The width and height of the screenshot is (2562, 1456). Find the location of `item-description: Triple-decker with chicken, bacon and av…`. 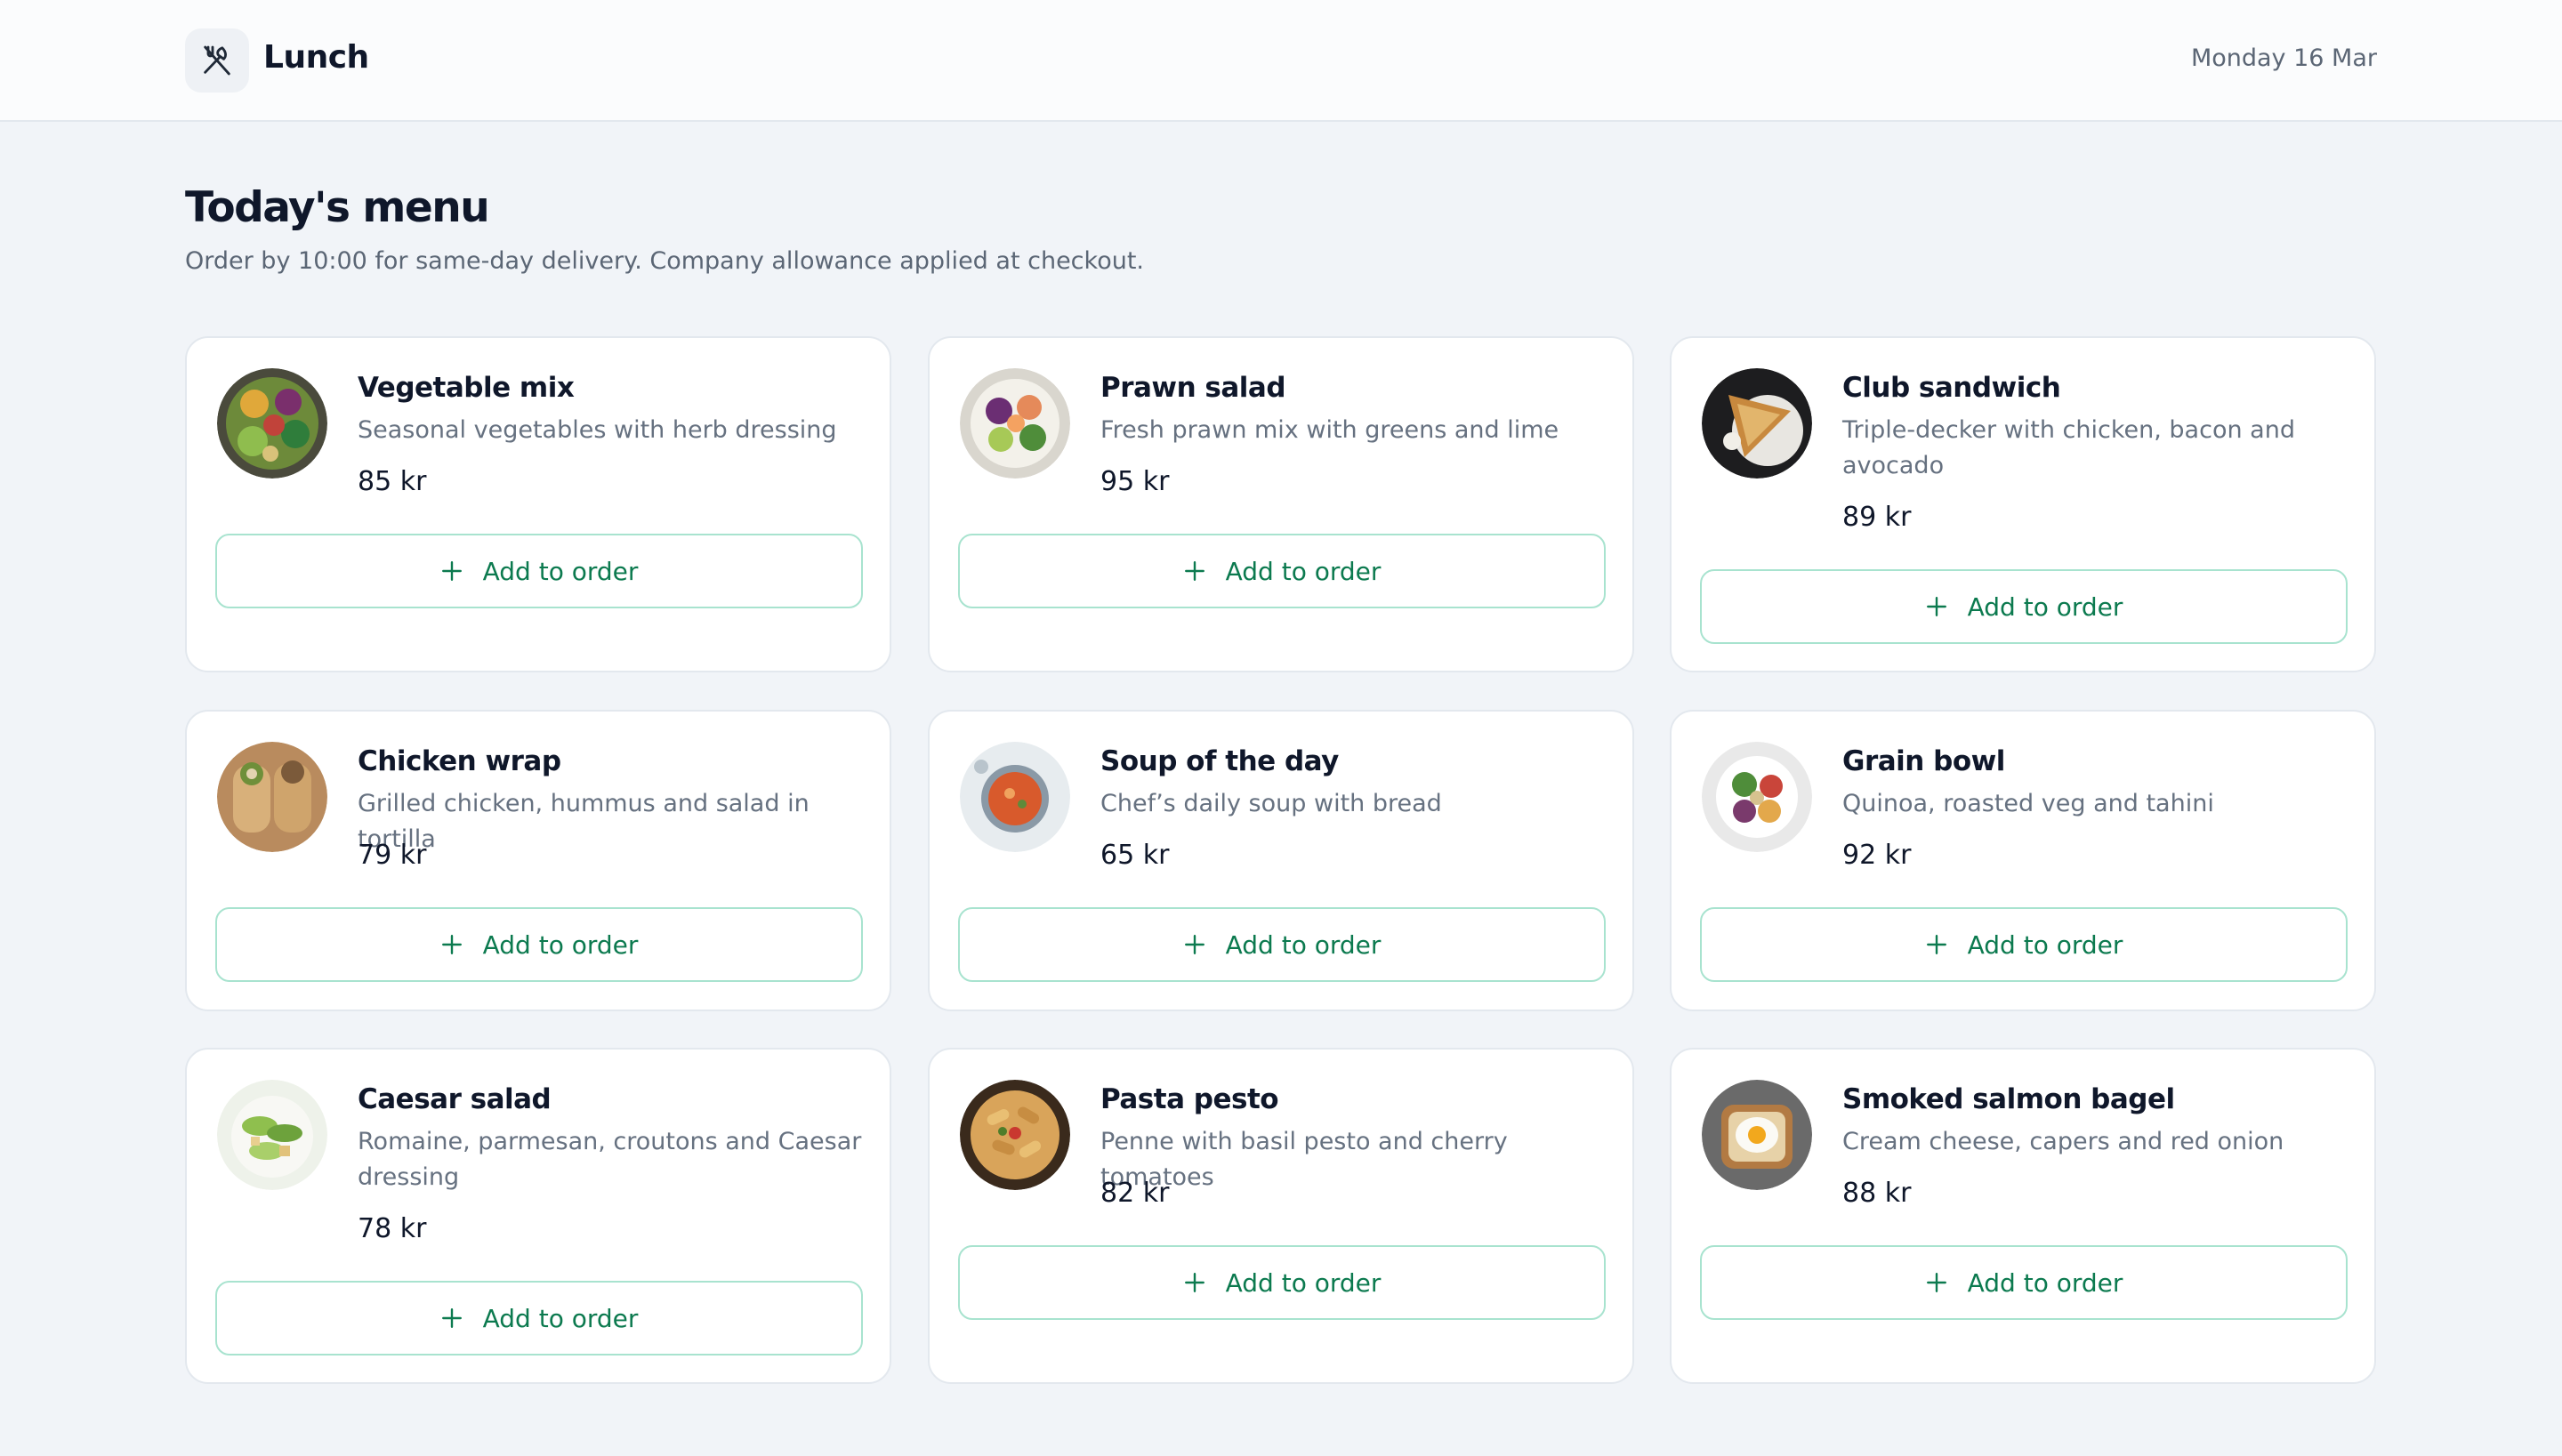

item-description: Triple-decker with chicken, bacon and av… is located at coordinates (2068, 447).